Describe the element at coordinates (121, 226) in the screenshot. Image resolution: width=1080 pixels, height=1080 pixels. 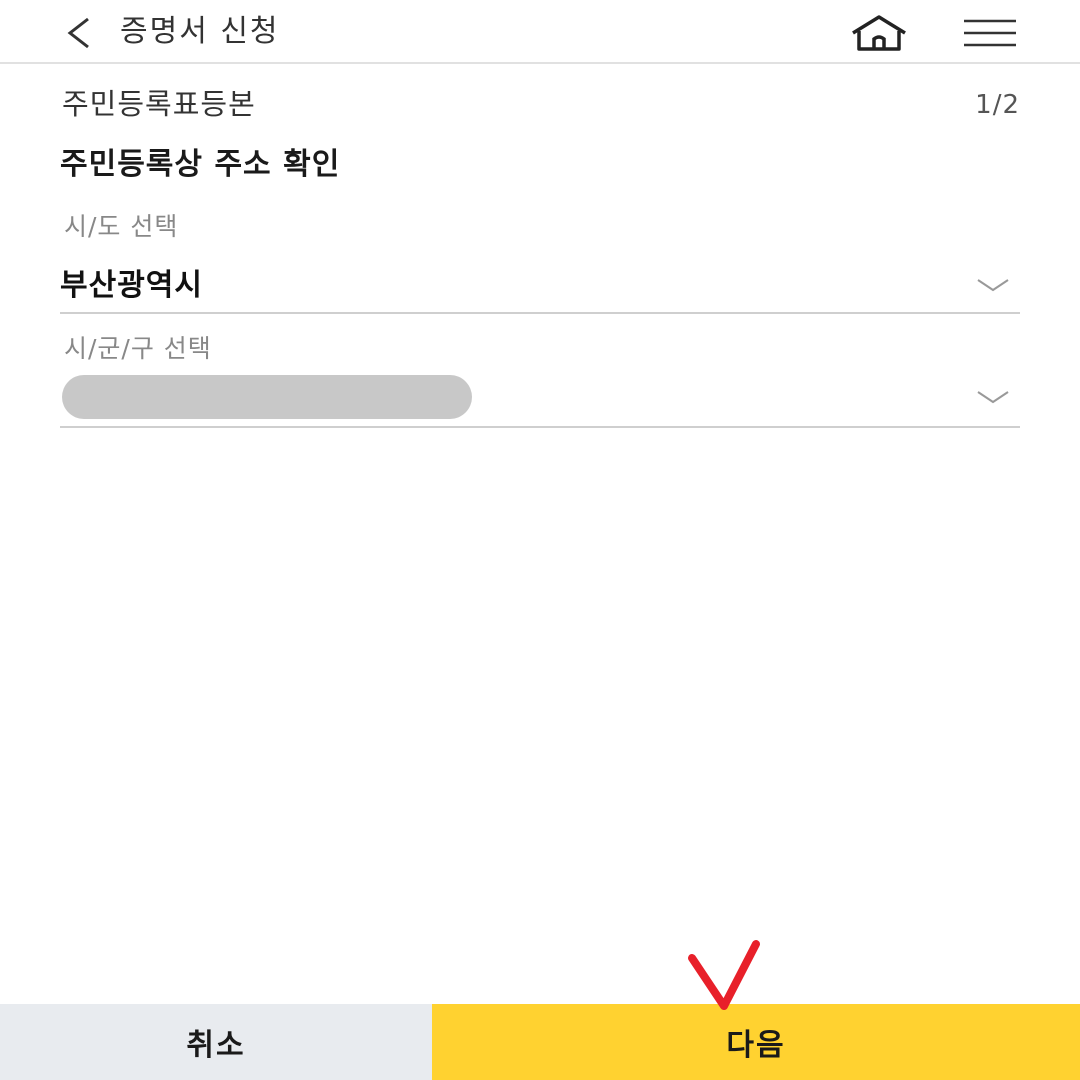
I see `province-label: 시/도 선택` at that location.